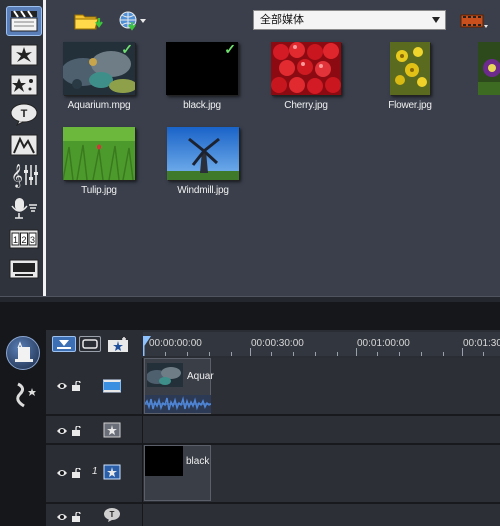  I want to click on timeline-side-toolbar, so click(23, 414).